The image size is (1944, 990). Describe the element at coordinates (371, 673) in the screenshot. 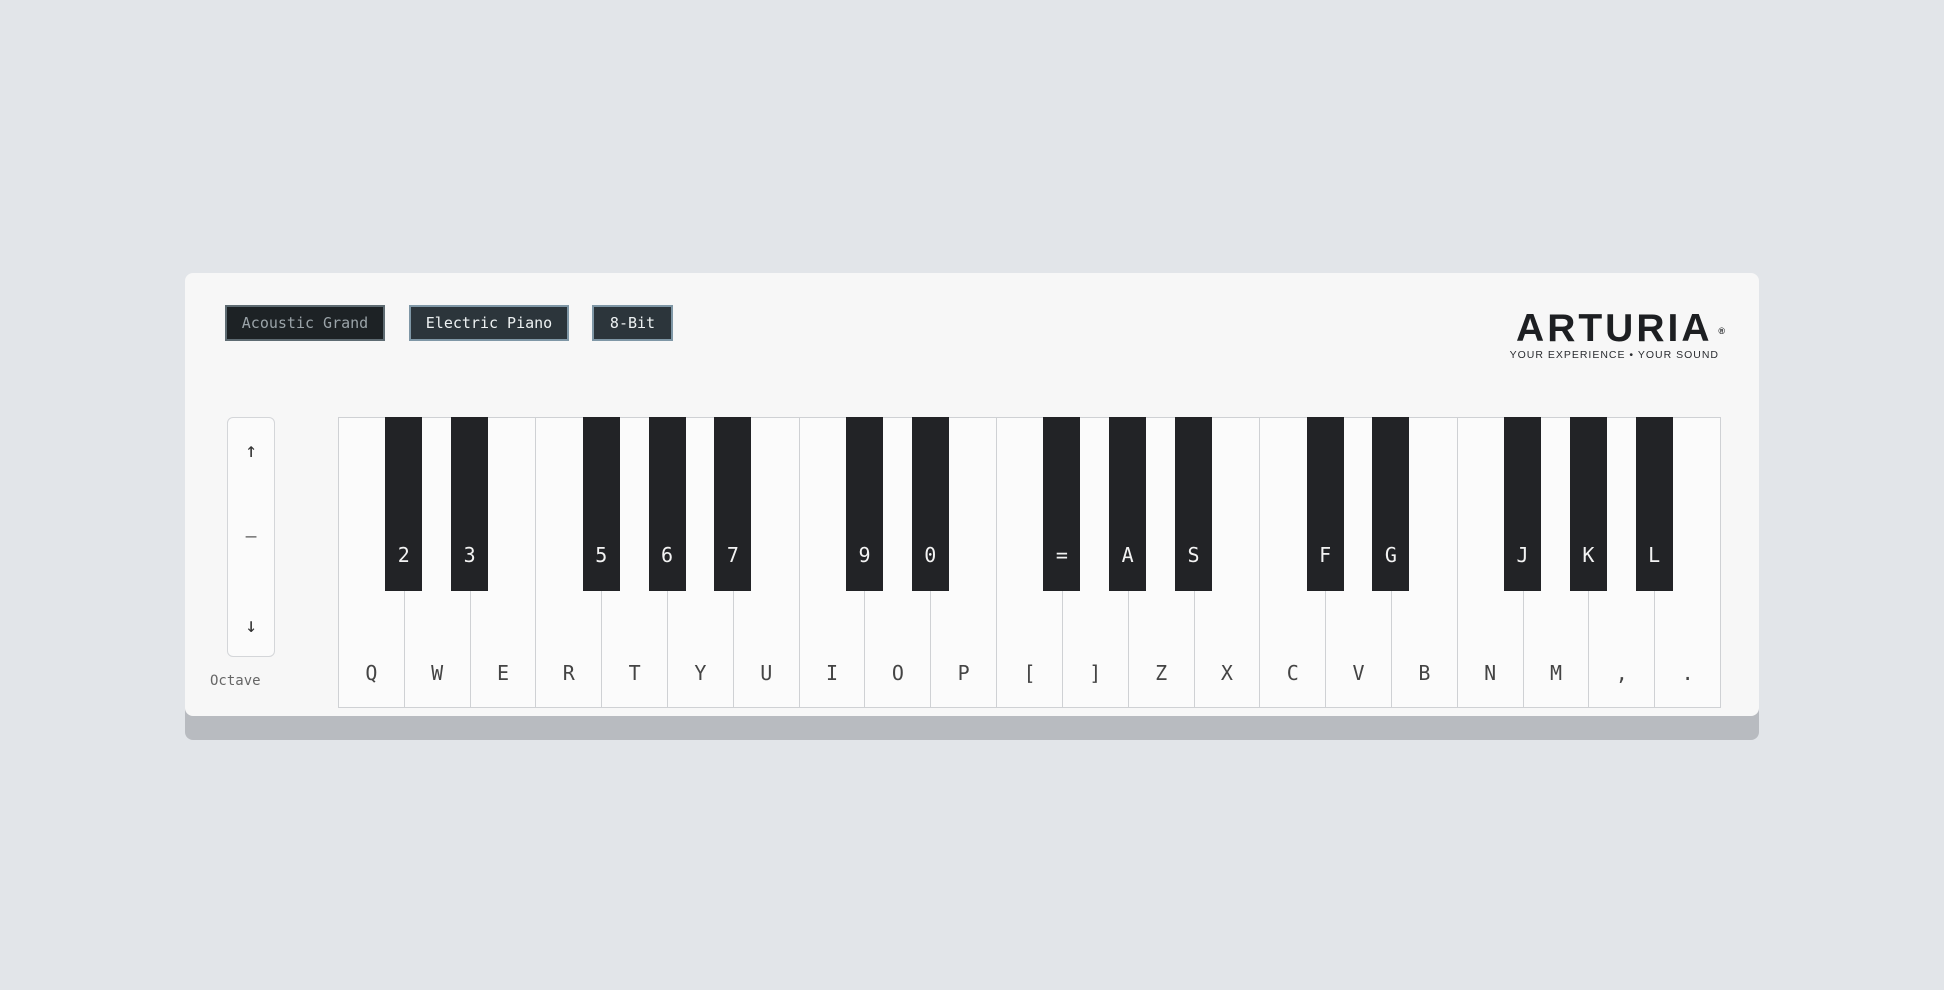

I see `white-key-label: Q` at that location.